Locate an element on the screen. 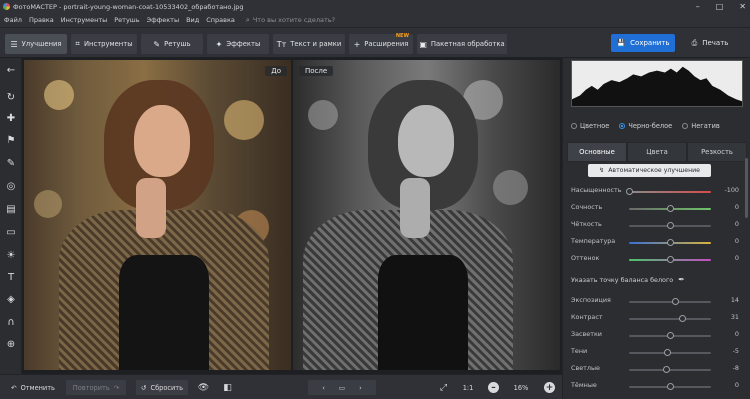 This screenshot has height=399, width=750. undo-icon: ↶ is located at coordinates (14, 387).